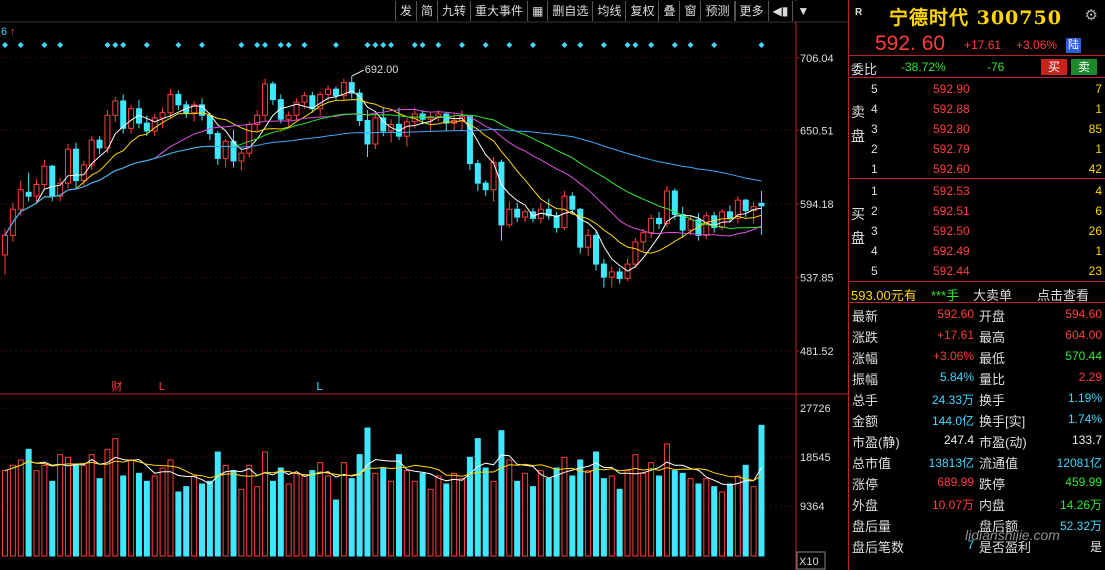 The height and width of the screenshot is (570, 1105). What do you see at coordinates (1084, 67) in the screenshot?
I see `sell-button: 卖` at bounding box center [1084, 67].